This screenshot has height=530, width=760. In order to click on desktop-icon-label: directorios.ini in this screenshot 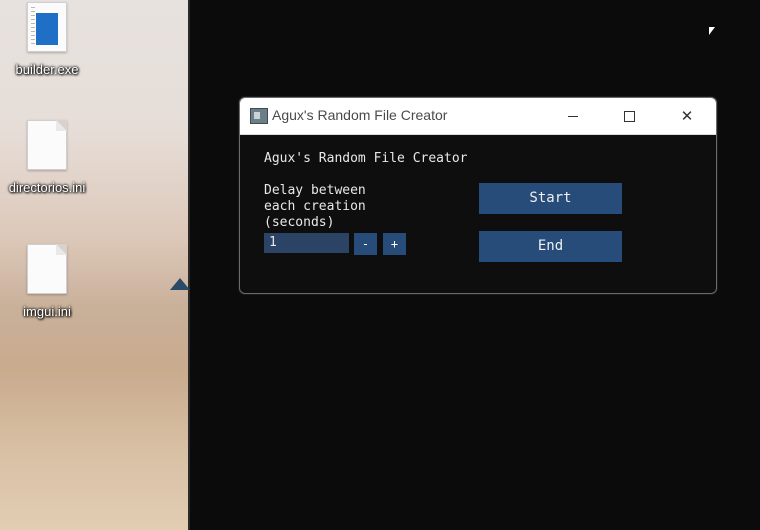, I will do `click(47, 187)`.